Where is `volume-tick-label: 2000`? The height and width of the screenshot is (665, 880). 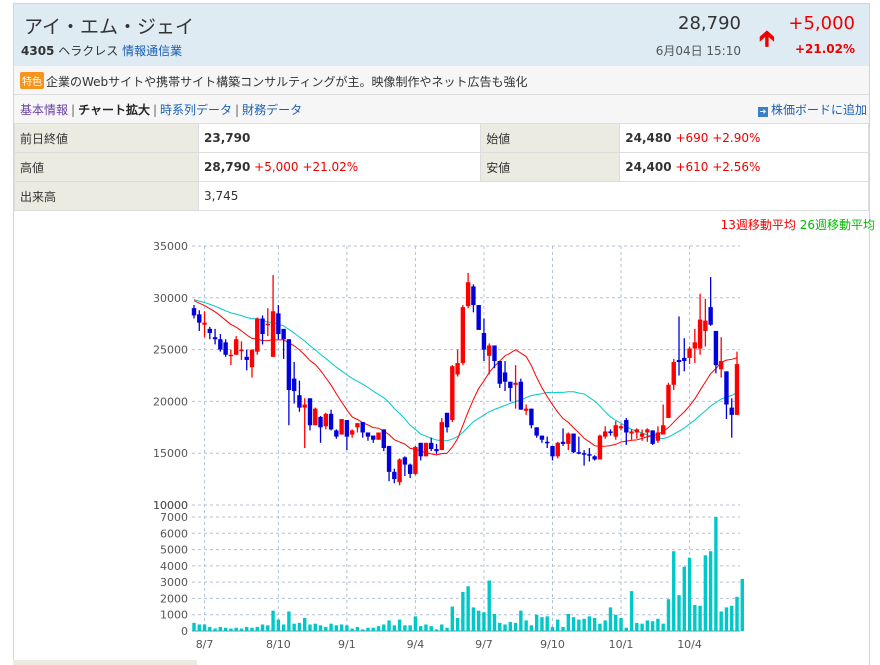 volume-tick-label: 2000 is located at coordinates (174, 598).